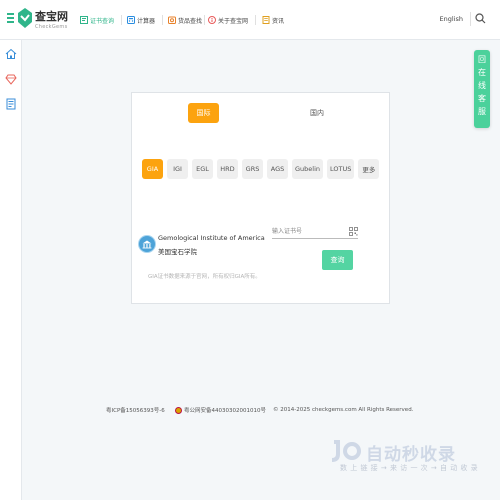 The height and width of the screenshot is (500, 500). What do you see at coordinates (11, 18) in the screenshot?
I see `menu-icon` at bounding box center [11, 18].